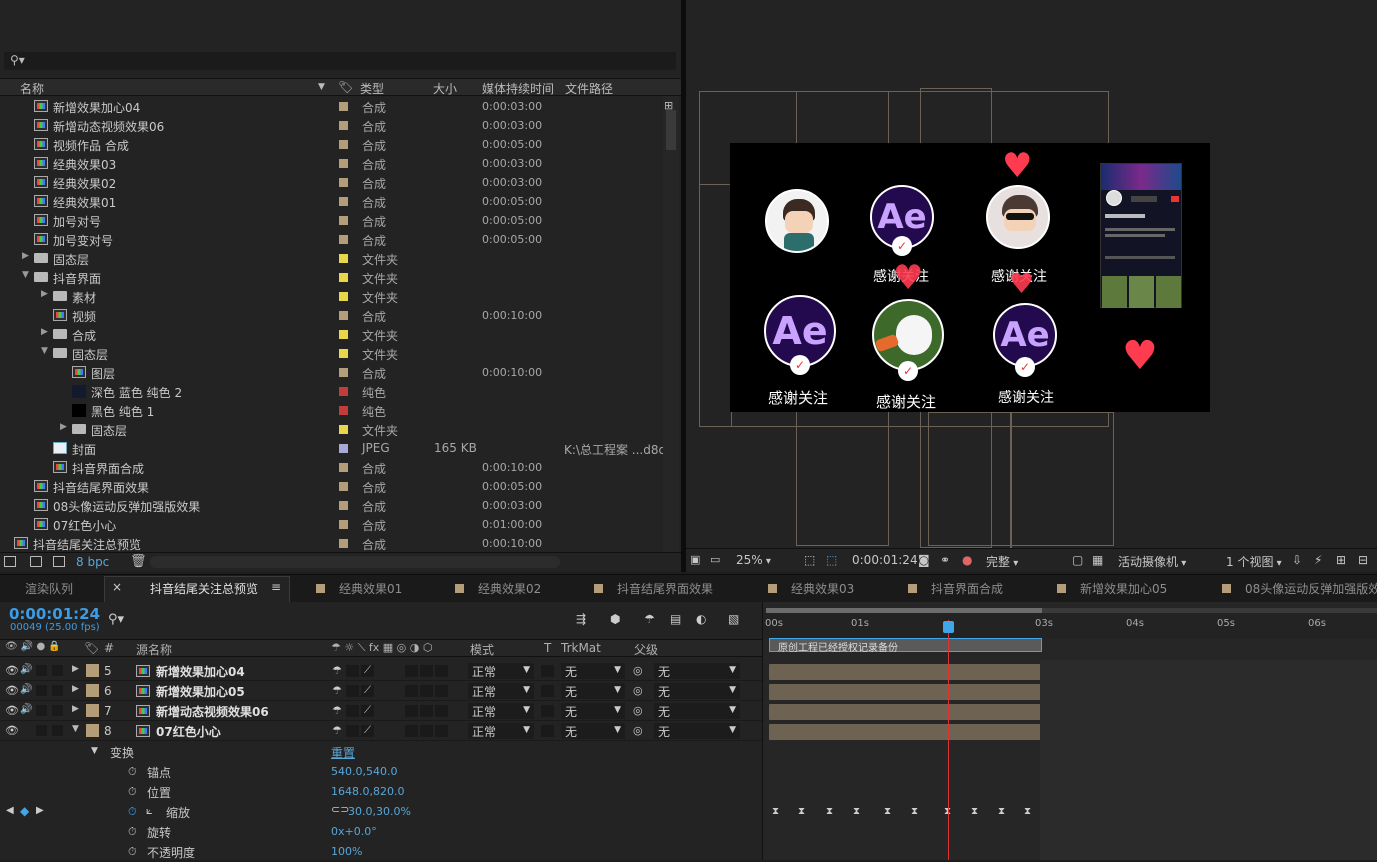  I want to click on col-type: 类型, so click(372, 88).